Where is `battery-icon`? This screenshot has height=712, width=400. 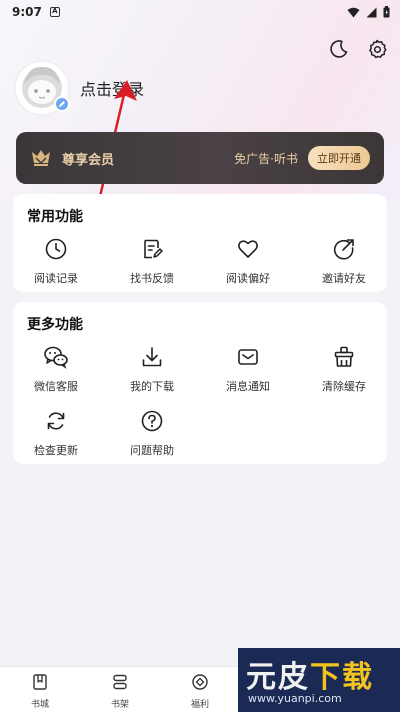 battery-icon is located at coordinates (386, 12).